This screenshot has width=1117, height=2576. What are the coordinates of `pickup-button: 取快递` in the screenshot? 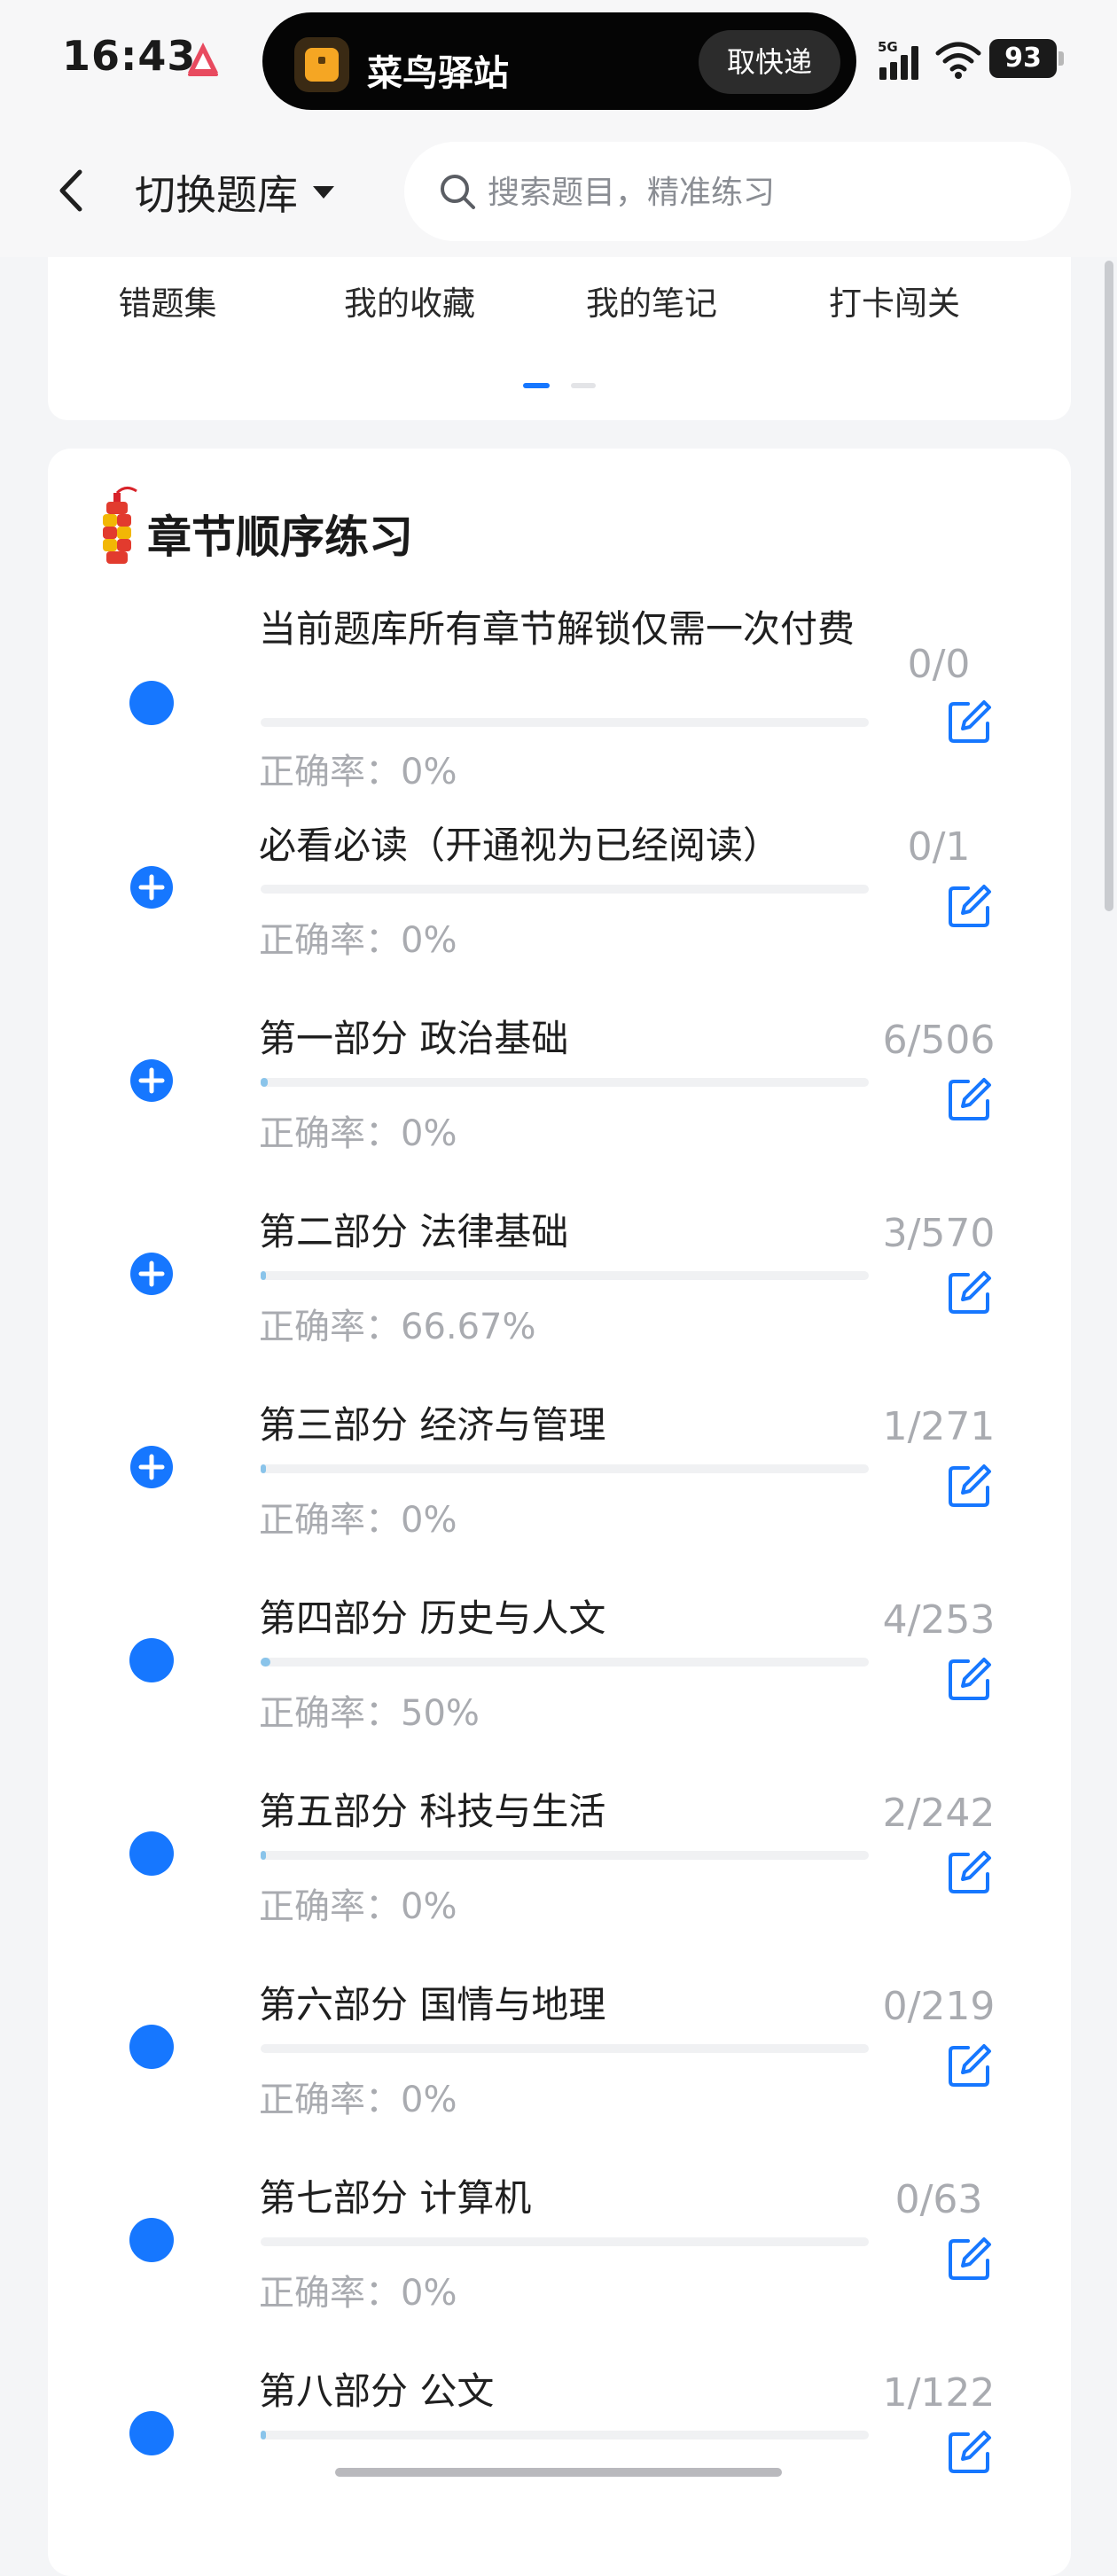 It's located at (769, 62).